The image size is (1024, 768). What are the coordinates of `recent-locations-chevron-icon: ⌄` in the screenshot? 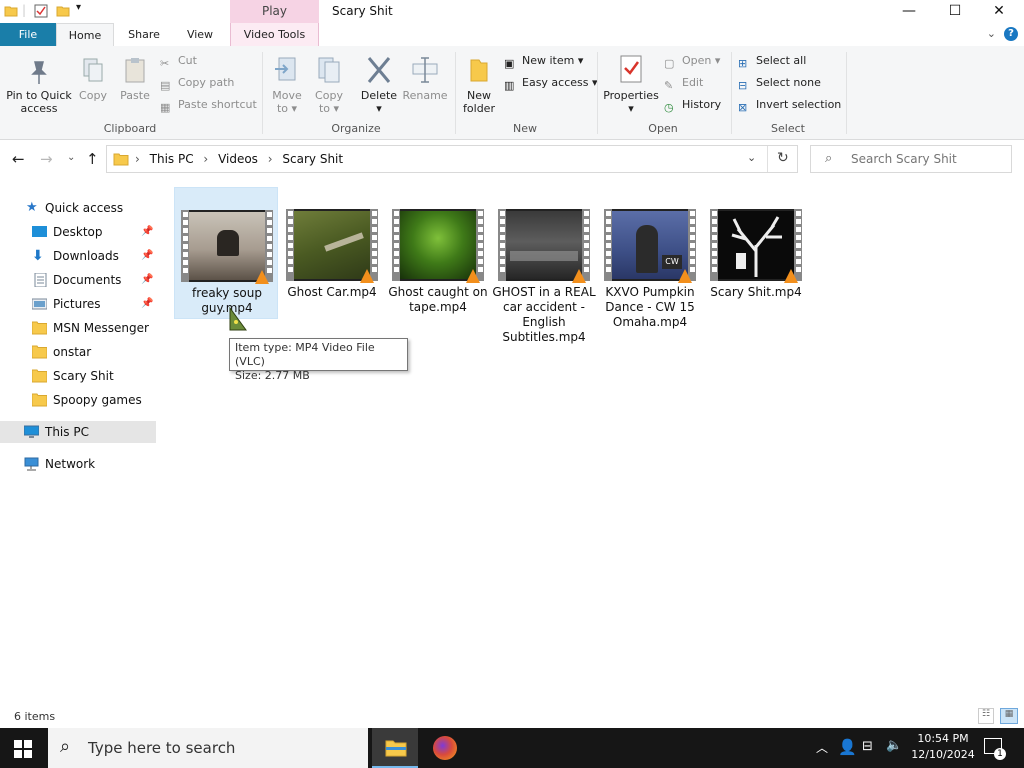 It's located at (71, 157).